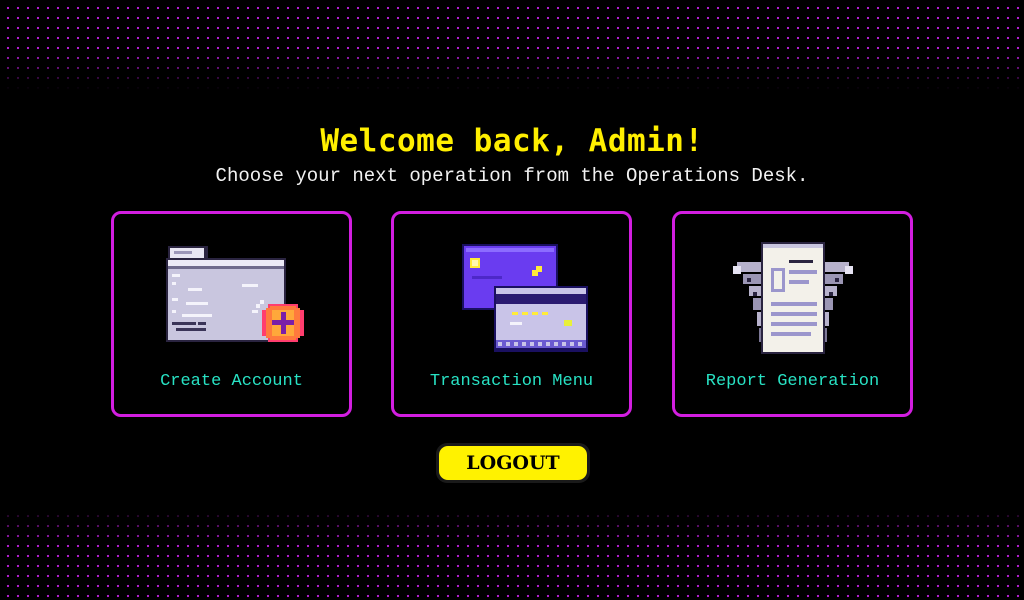 The width and height of the screenshot is (1024, 600). I want to click on logout-button: LOGOUT, so click(513, 463).